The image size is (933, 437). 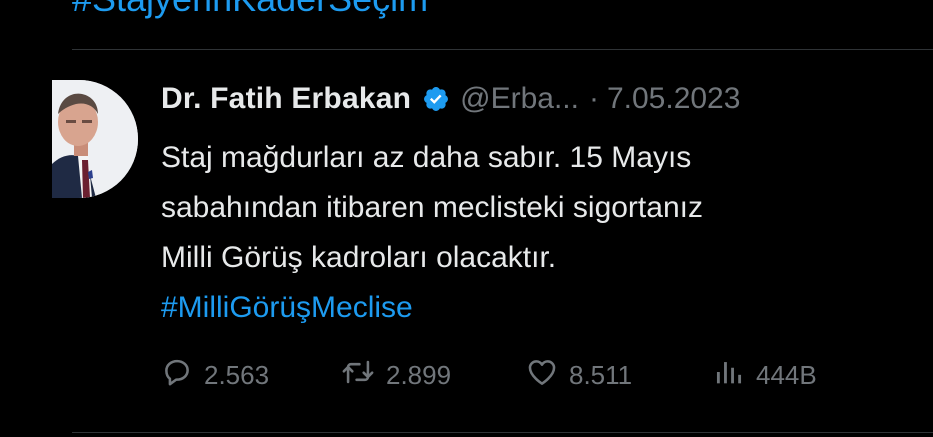 What do you see at coordinates (359, 257) in the screenshot?
I see `tweet-text-line: Milli Görüş kadroları olacaktır.` at bounding box center [359, 257].